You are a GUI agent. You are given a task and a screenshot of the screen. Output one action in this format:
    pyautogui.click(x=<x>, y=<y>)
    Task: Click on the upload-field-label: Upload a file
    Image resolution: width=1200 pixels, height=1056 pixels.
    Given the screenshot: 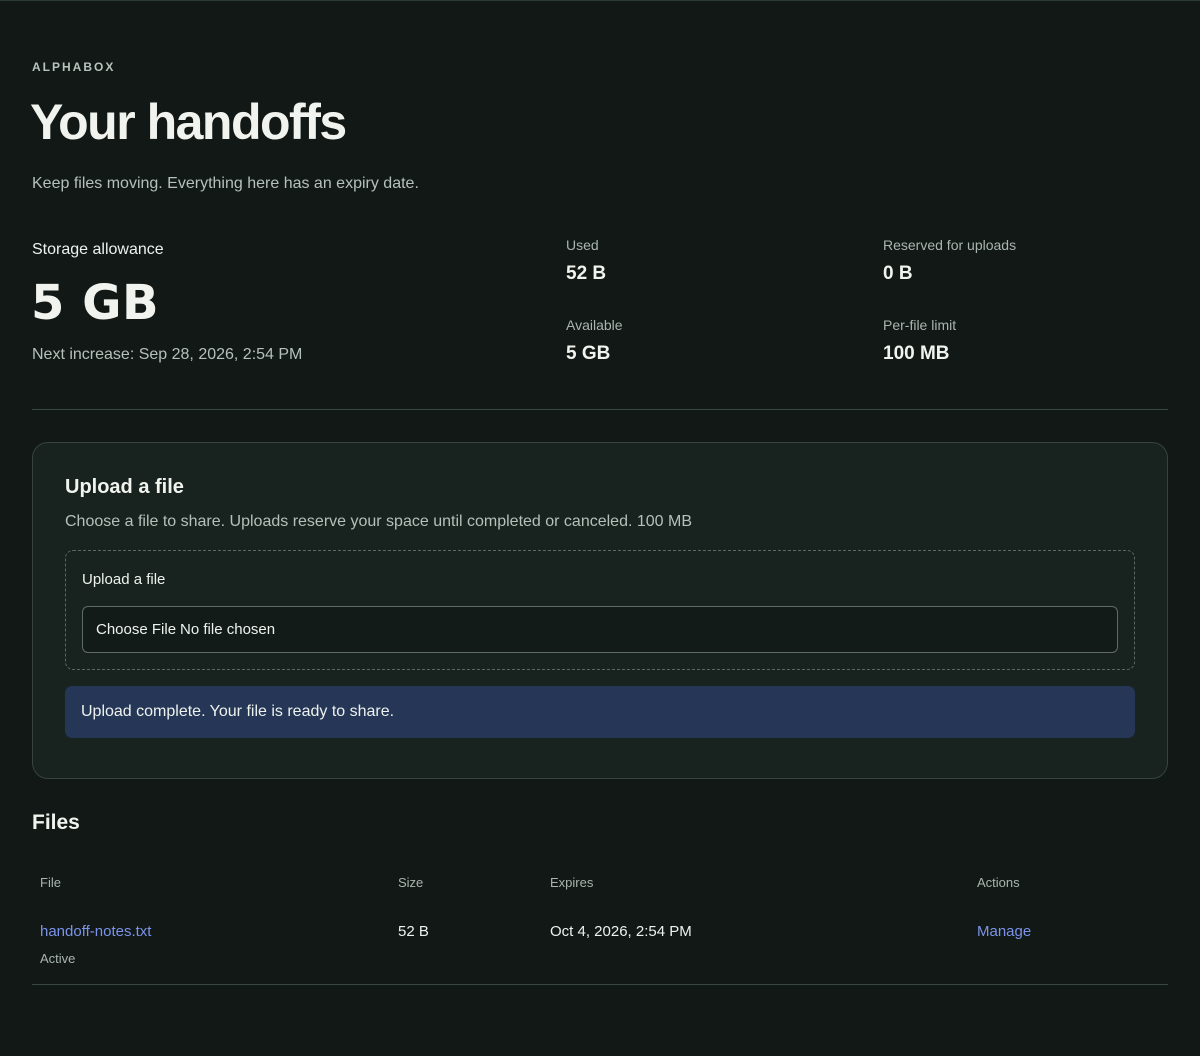 What is the action you would take?
    pyautogui.click(x=124, y=579)
    